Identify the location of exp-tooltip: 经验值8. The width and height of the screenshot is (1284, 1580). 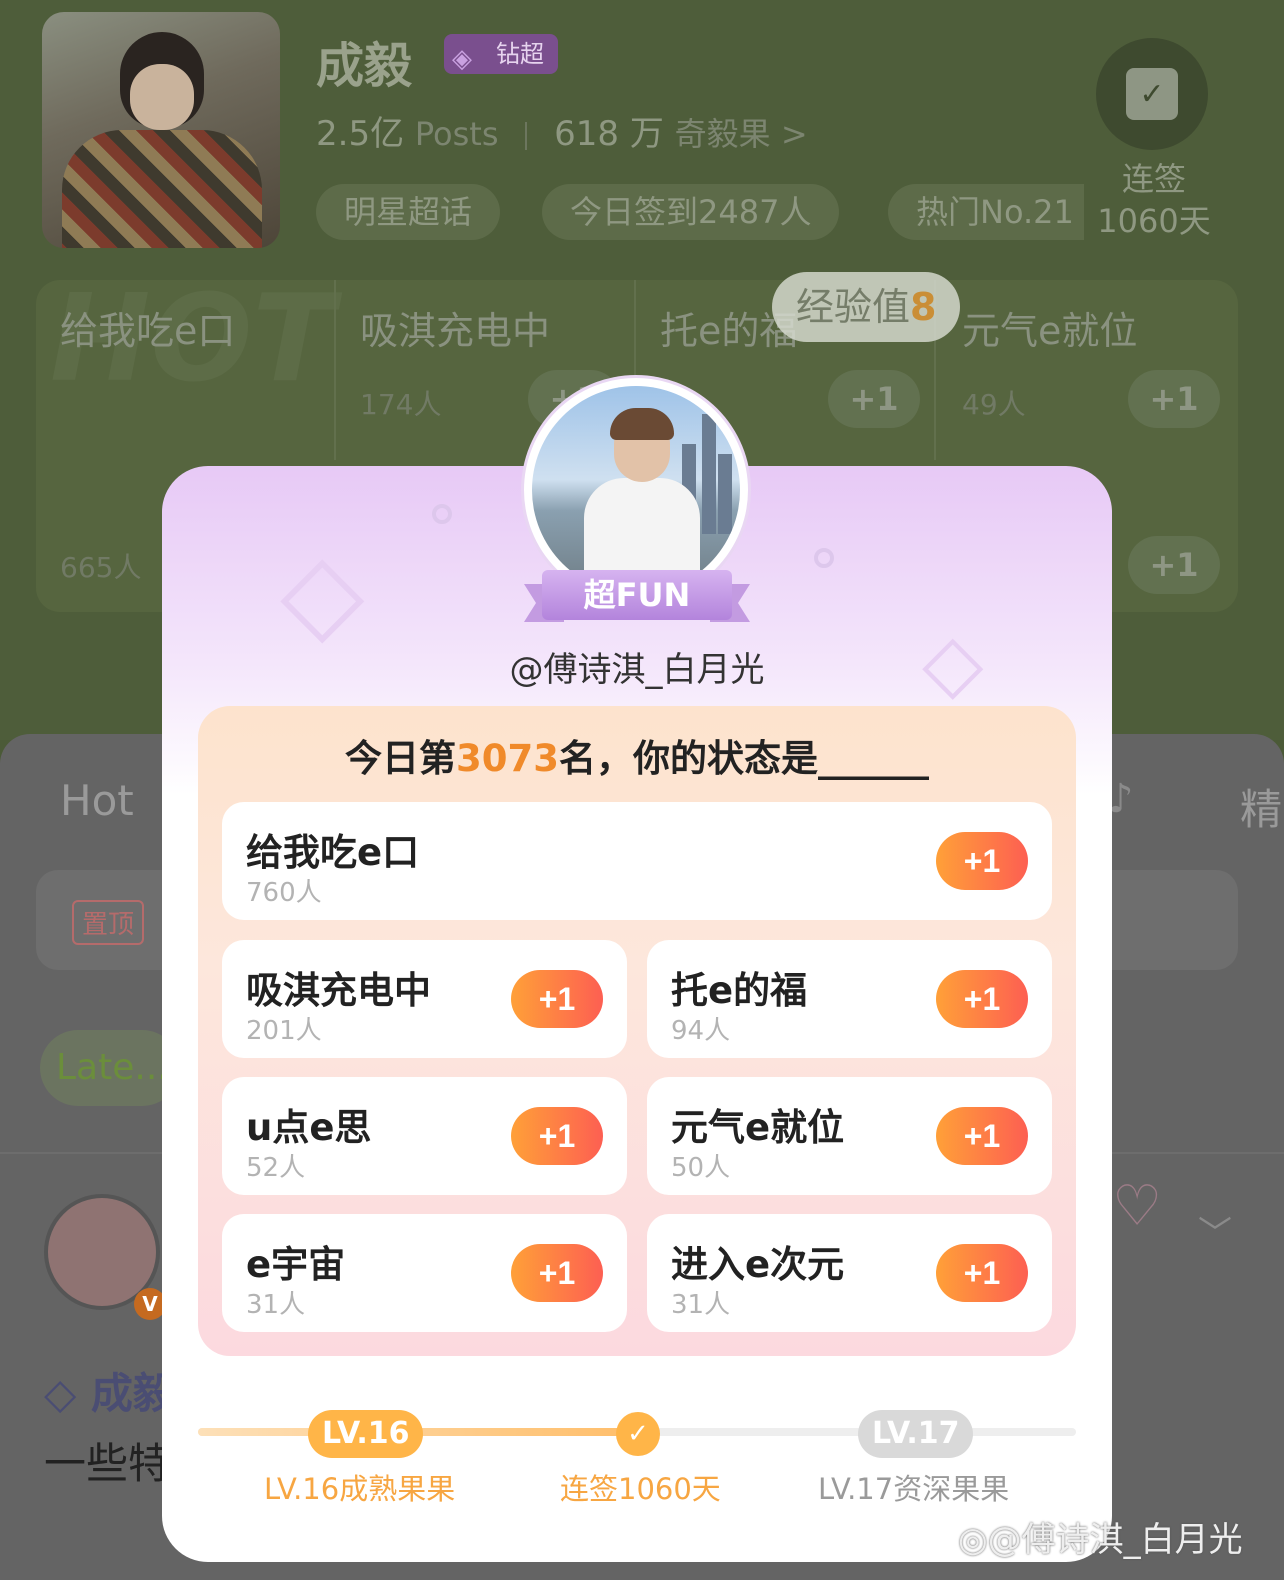
(866, 307).